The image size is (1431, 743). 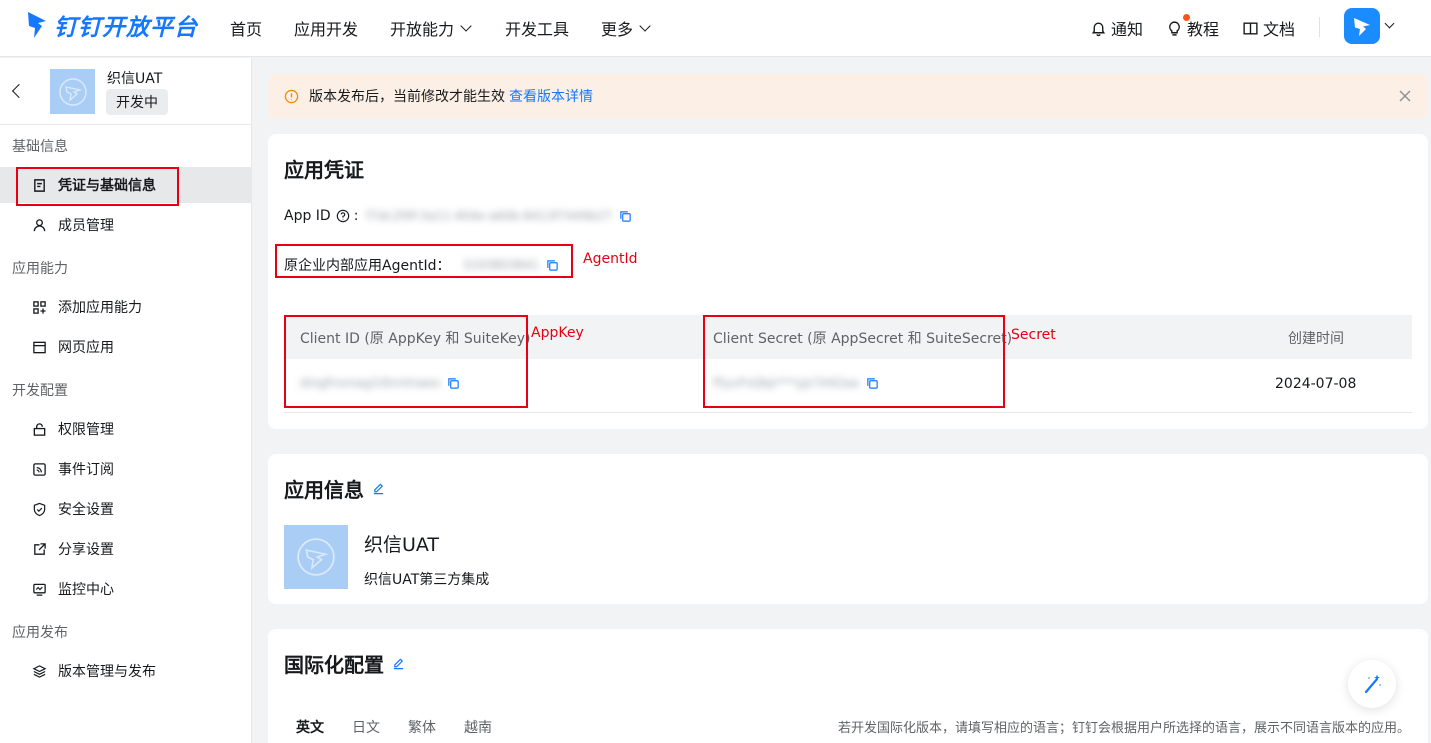 I want to click on lightbulb-icon, so click(x=1174, y=28).